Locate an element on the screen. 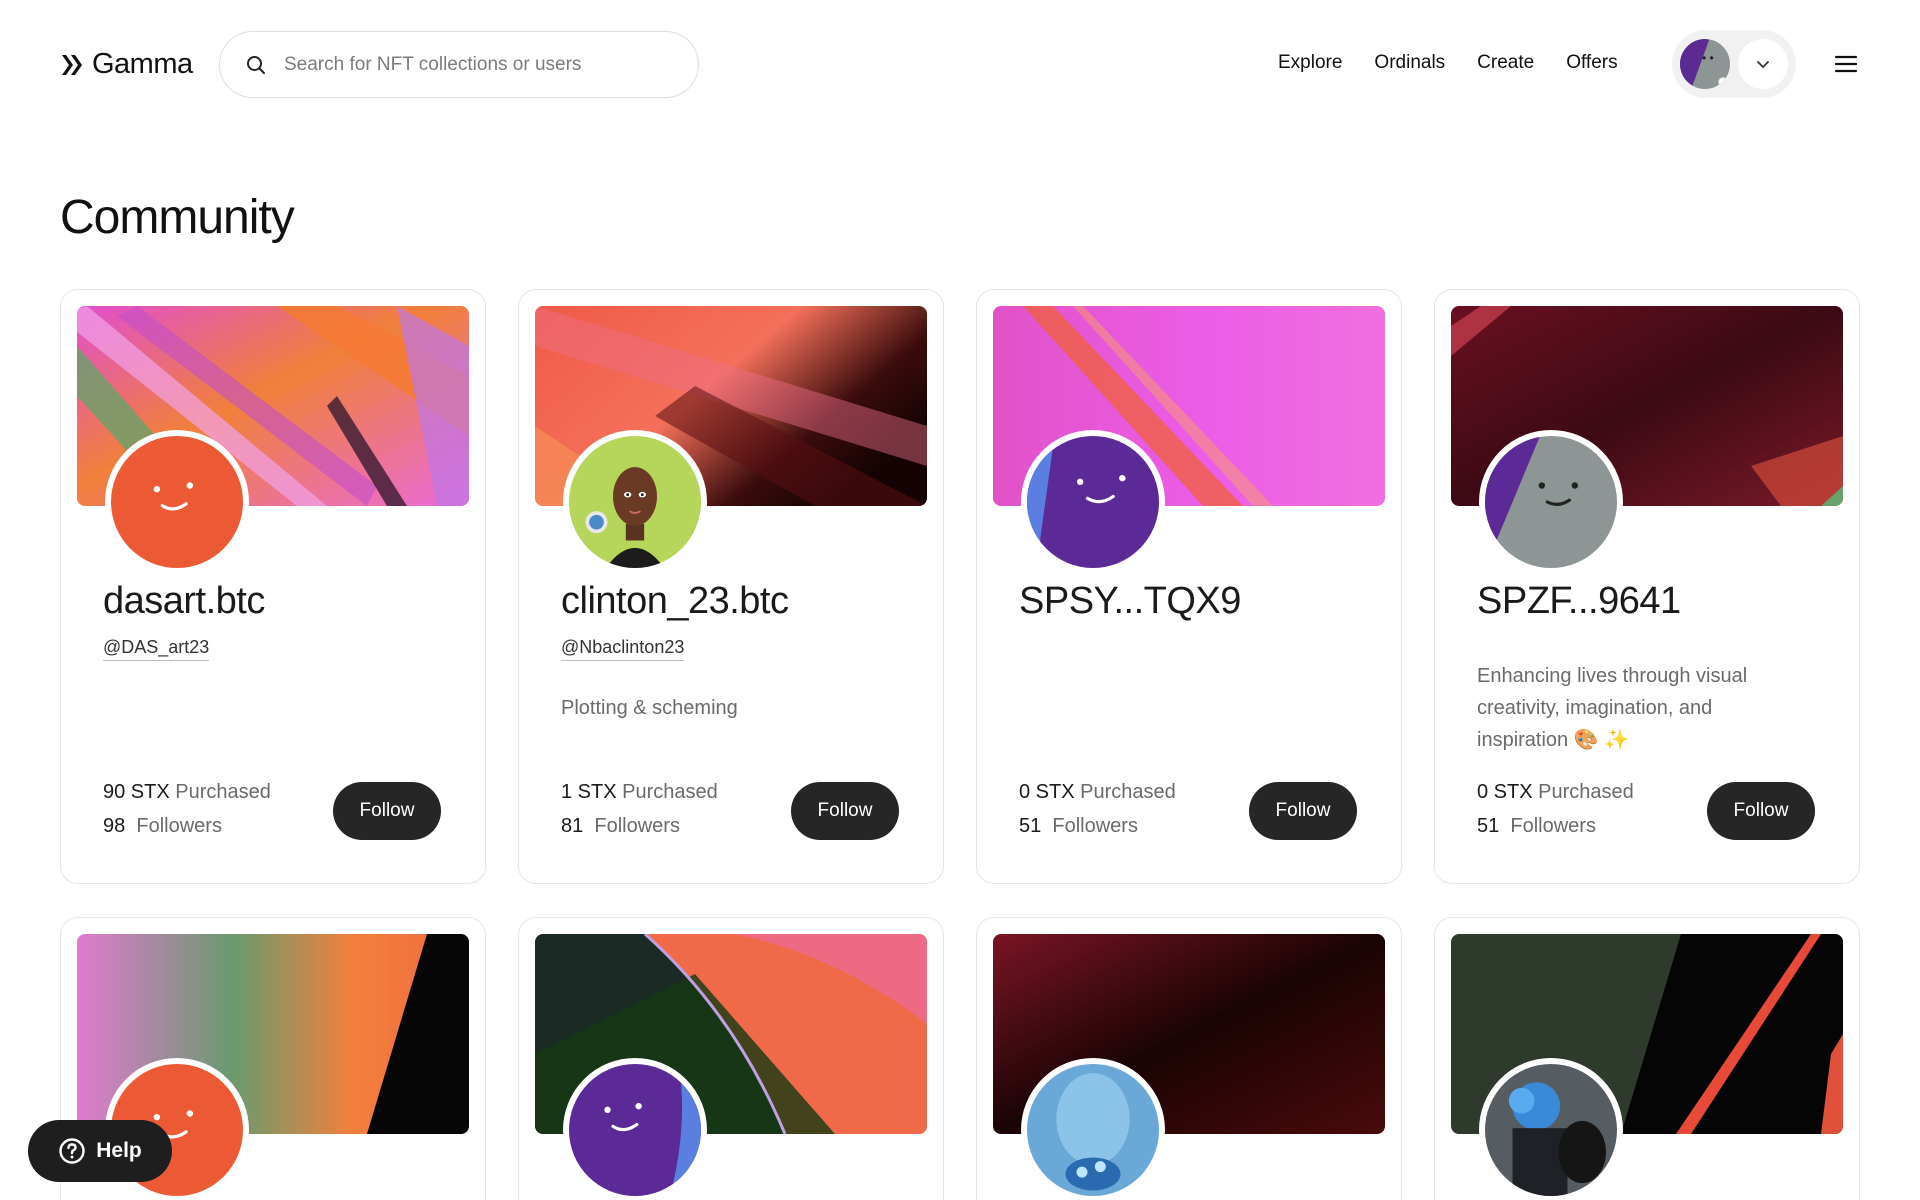  nav-create: Create is located at coordinates (1505, 63).